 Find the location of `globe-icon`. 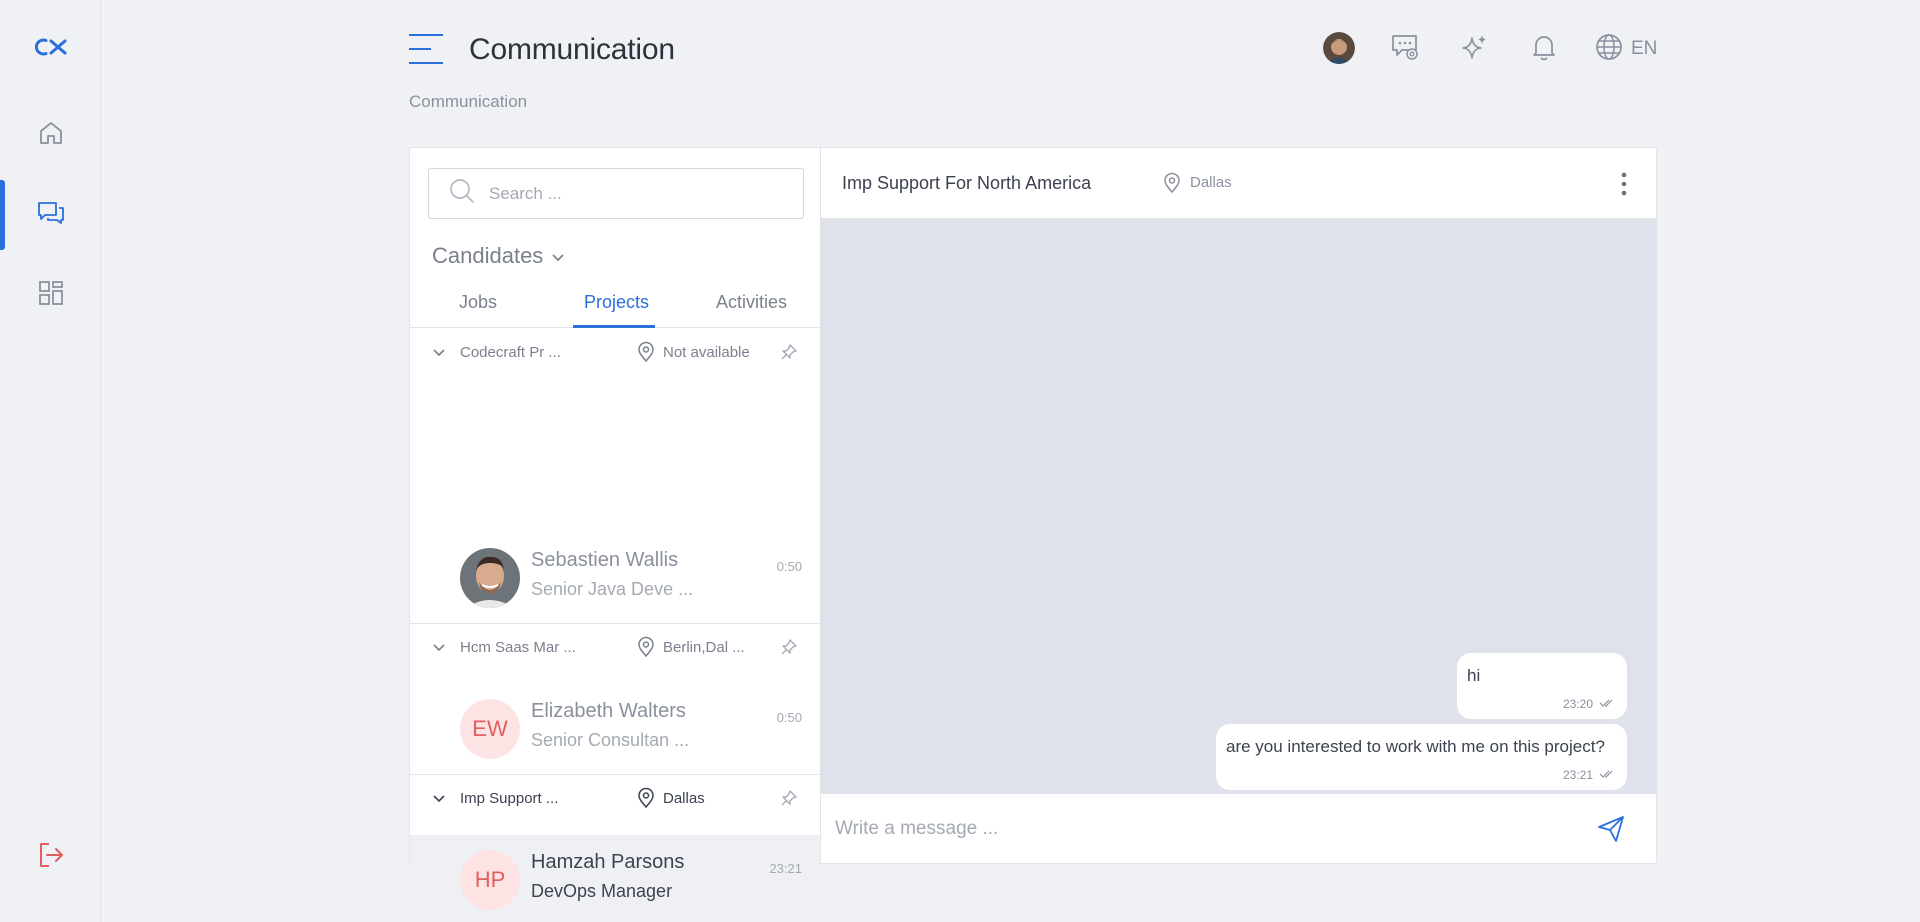

globe-icon is located at coordinates (1609, 49).